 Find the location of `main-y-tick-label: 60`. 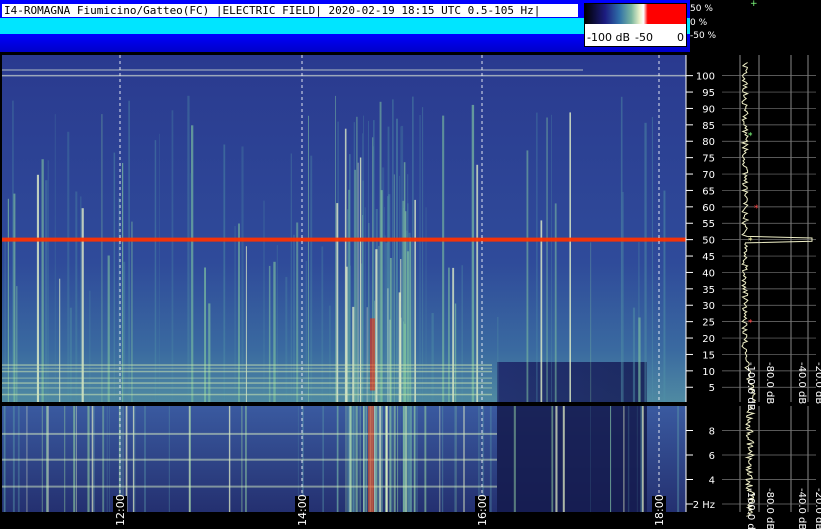

main-y-tick-label: 60 is located at coordinates (708, 208).